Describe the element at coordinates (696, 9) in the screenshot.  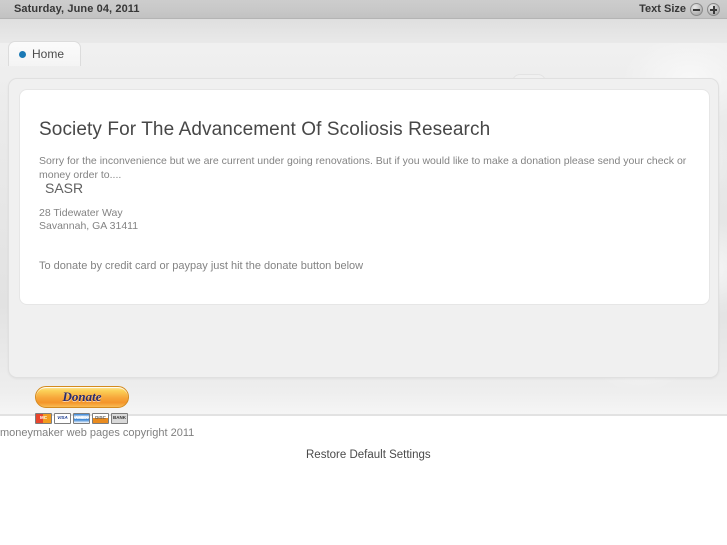
I see `minus-circle-icon` at that location.